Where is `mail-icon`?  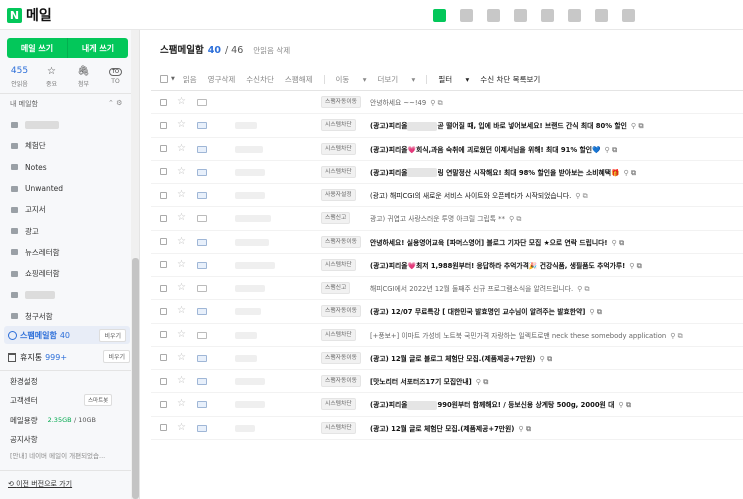 mail-icon is located at coordinates (439, 15).